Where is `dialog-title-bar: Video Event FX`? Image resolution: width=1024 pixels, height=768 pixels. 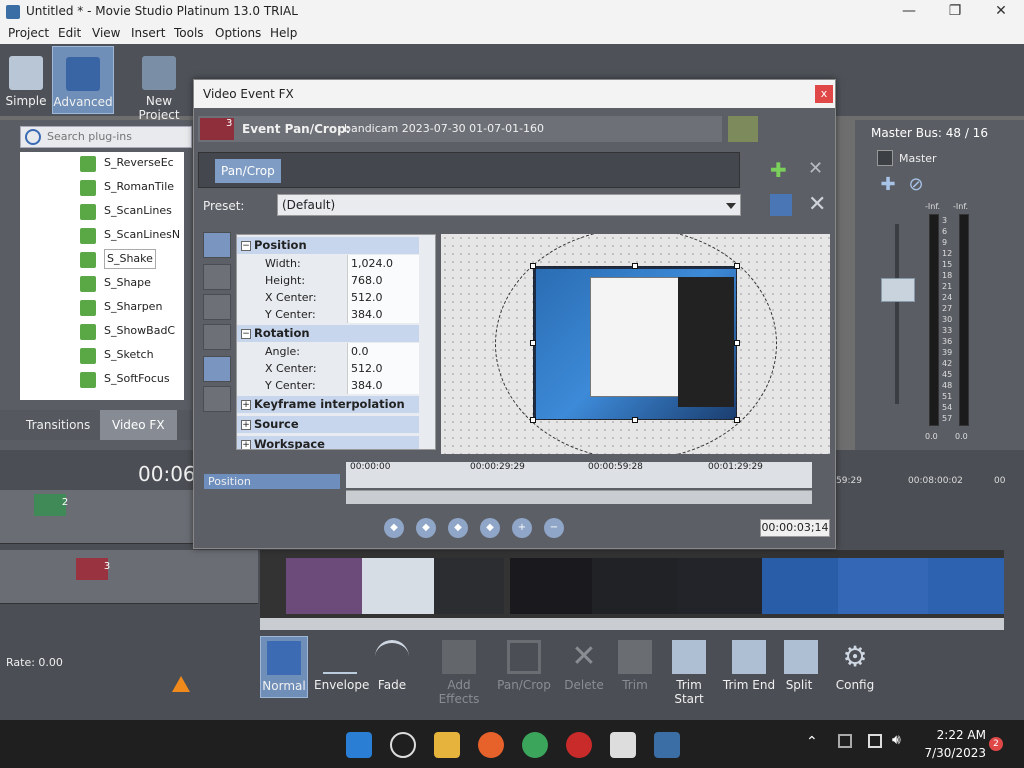 dialog-title-bar: Video Event FX is located at coordinates (514, 94).